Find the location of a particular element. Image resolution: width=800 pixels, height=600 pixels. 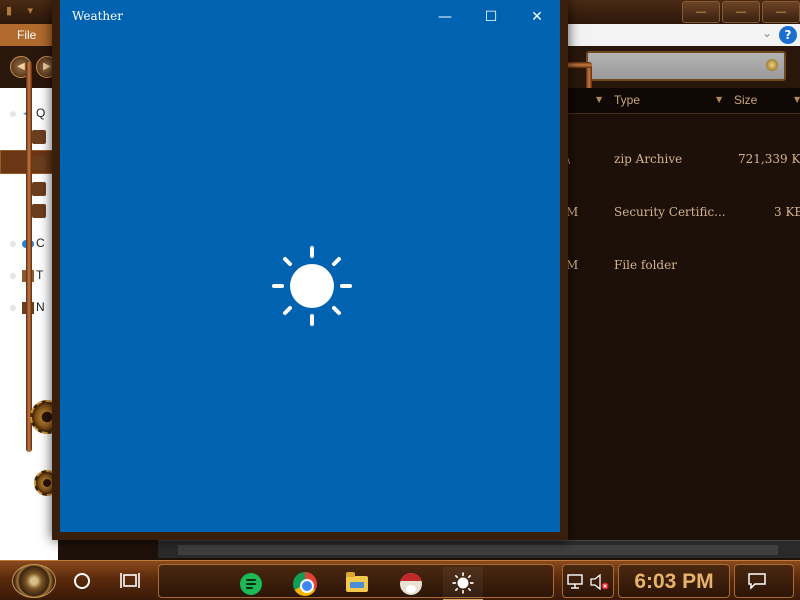

action-center-panel is located at coordinates (764, 581).